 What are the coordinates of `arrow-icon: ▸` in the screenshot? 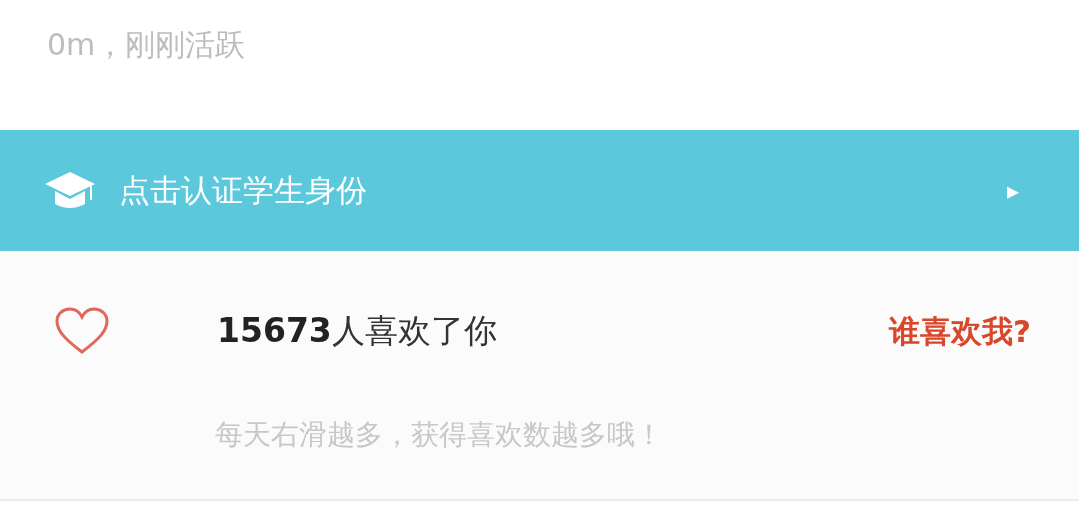 It's located at (1012, 190).